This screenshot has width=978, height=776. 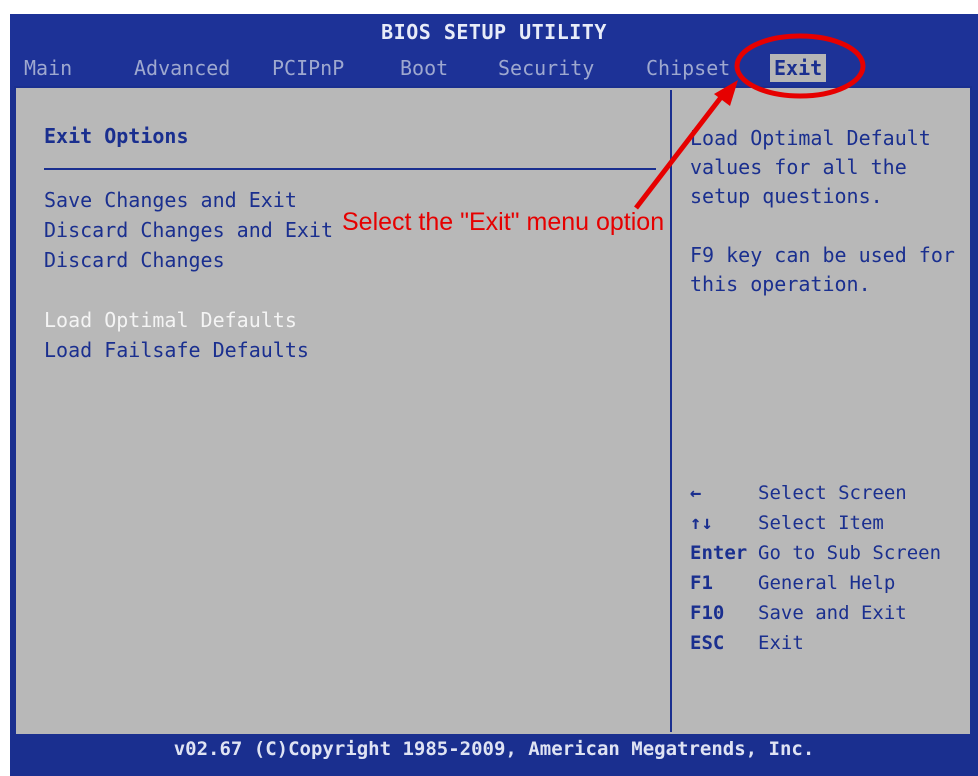 I want to click on key-action: Select Item, so click(x=821, y=523).